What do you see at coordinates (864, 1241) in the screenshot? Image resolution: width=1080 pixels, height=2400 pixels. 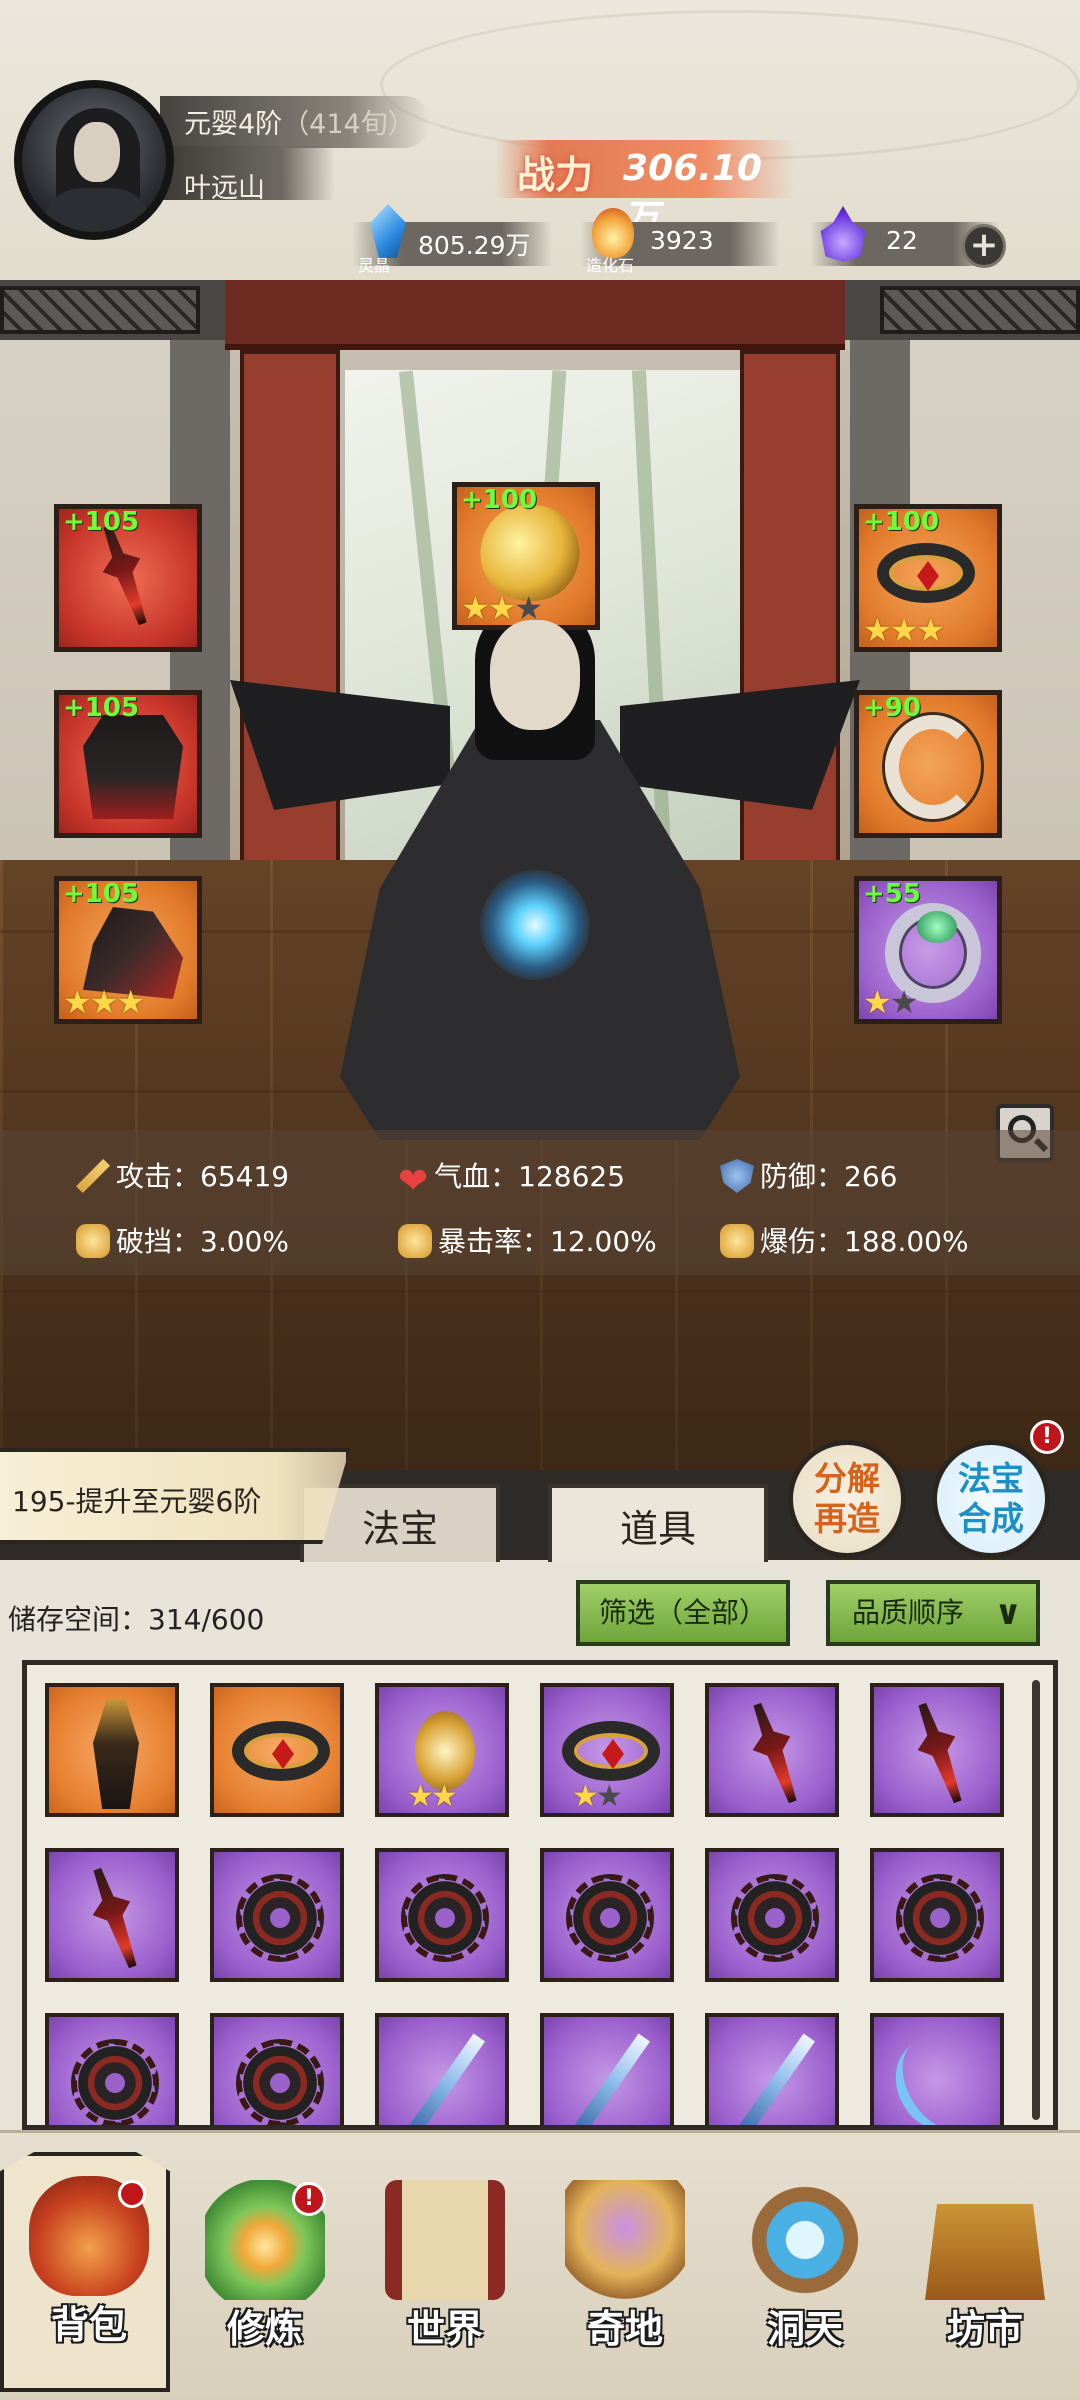 I see `stat-crit-damage-text: 爆伤：188.00%` at bounding box center [864, 1241].